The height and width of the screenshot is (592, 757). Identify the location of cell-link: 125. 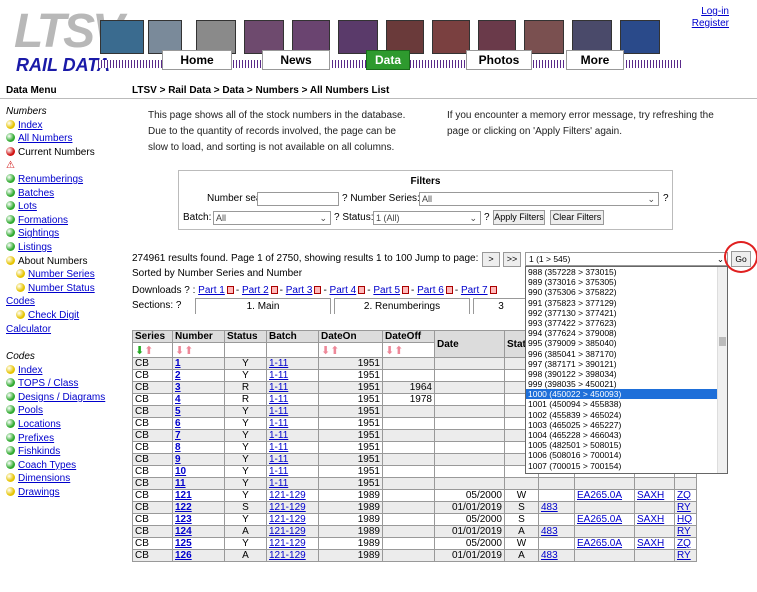
(183, 543).